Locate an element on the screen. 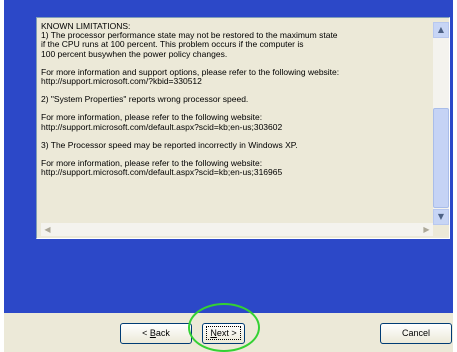 The image size is (457, 352). chevron-up-icon: ▲ is located at coordinates (441, 29).